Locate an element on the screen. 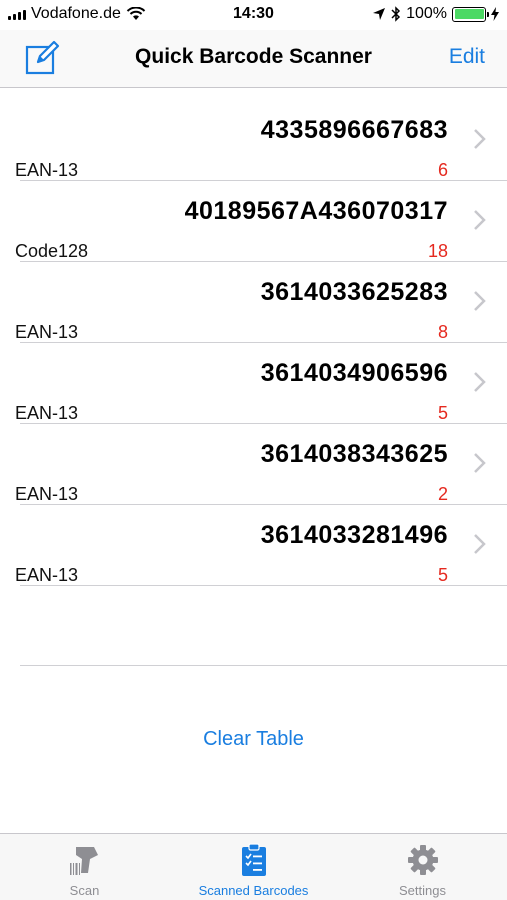 This screenshot has width=507, height=900. barcode-value: 3614038343625 is located at coordinates (354, 454).